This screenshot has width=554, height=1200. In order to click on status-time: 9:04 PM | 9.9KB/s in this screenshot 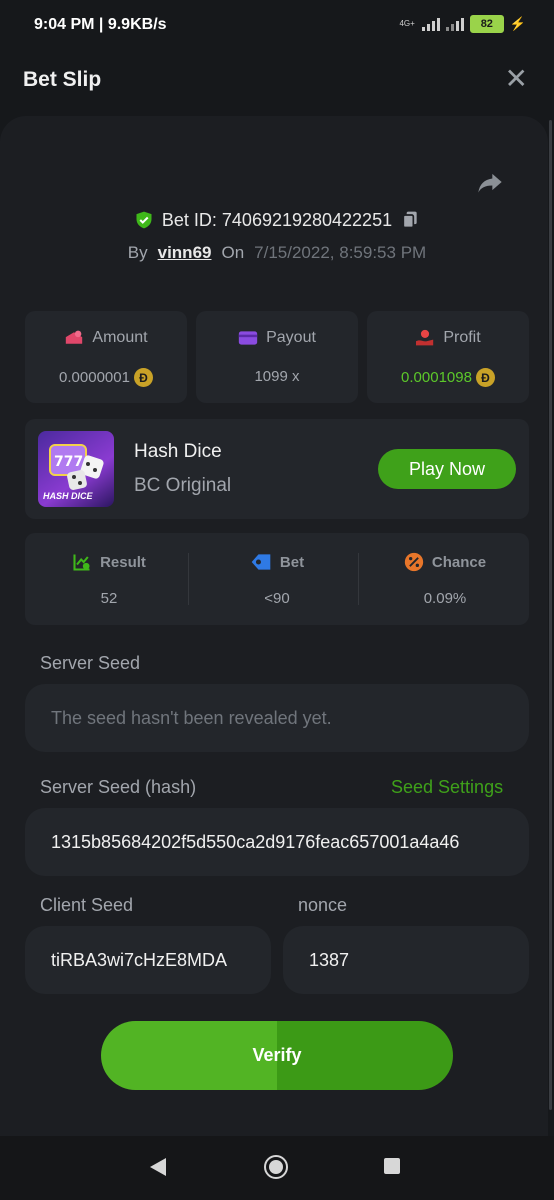, I will do `click(100, 24)`.